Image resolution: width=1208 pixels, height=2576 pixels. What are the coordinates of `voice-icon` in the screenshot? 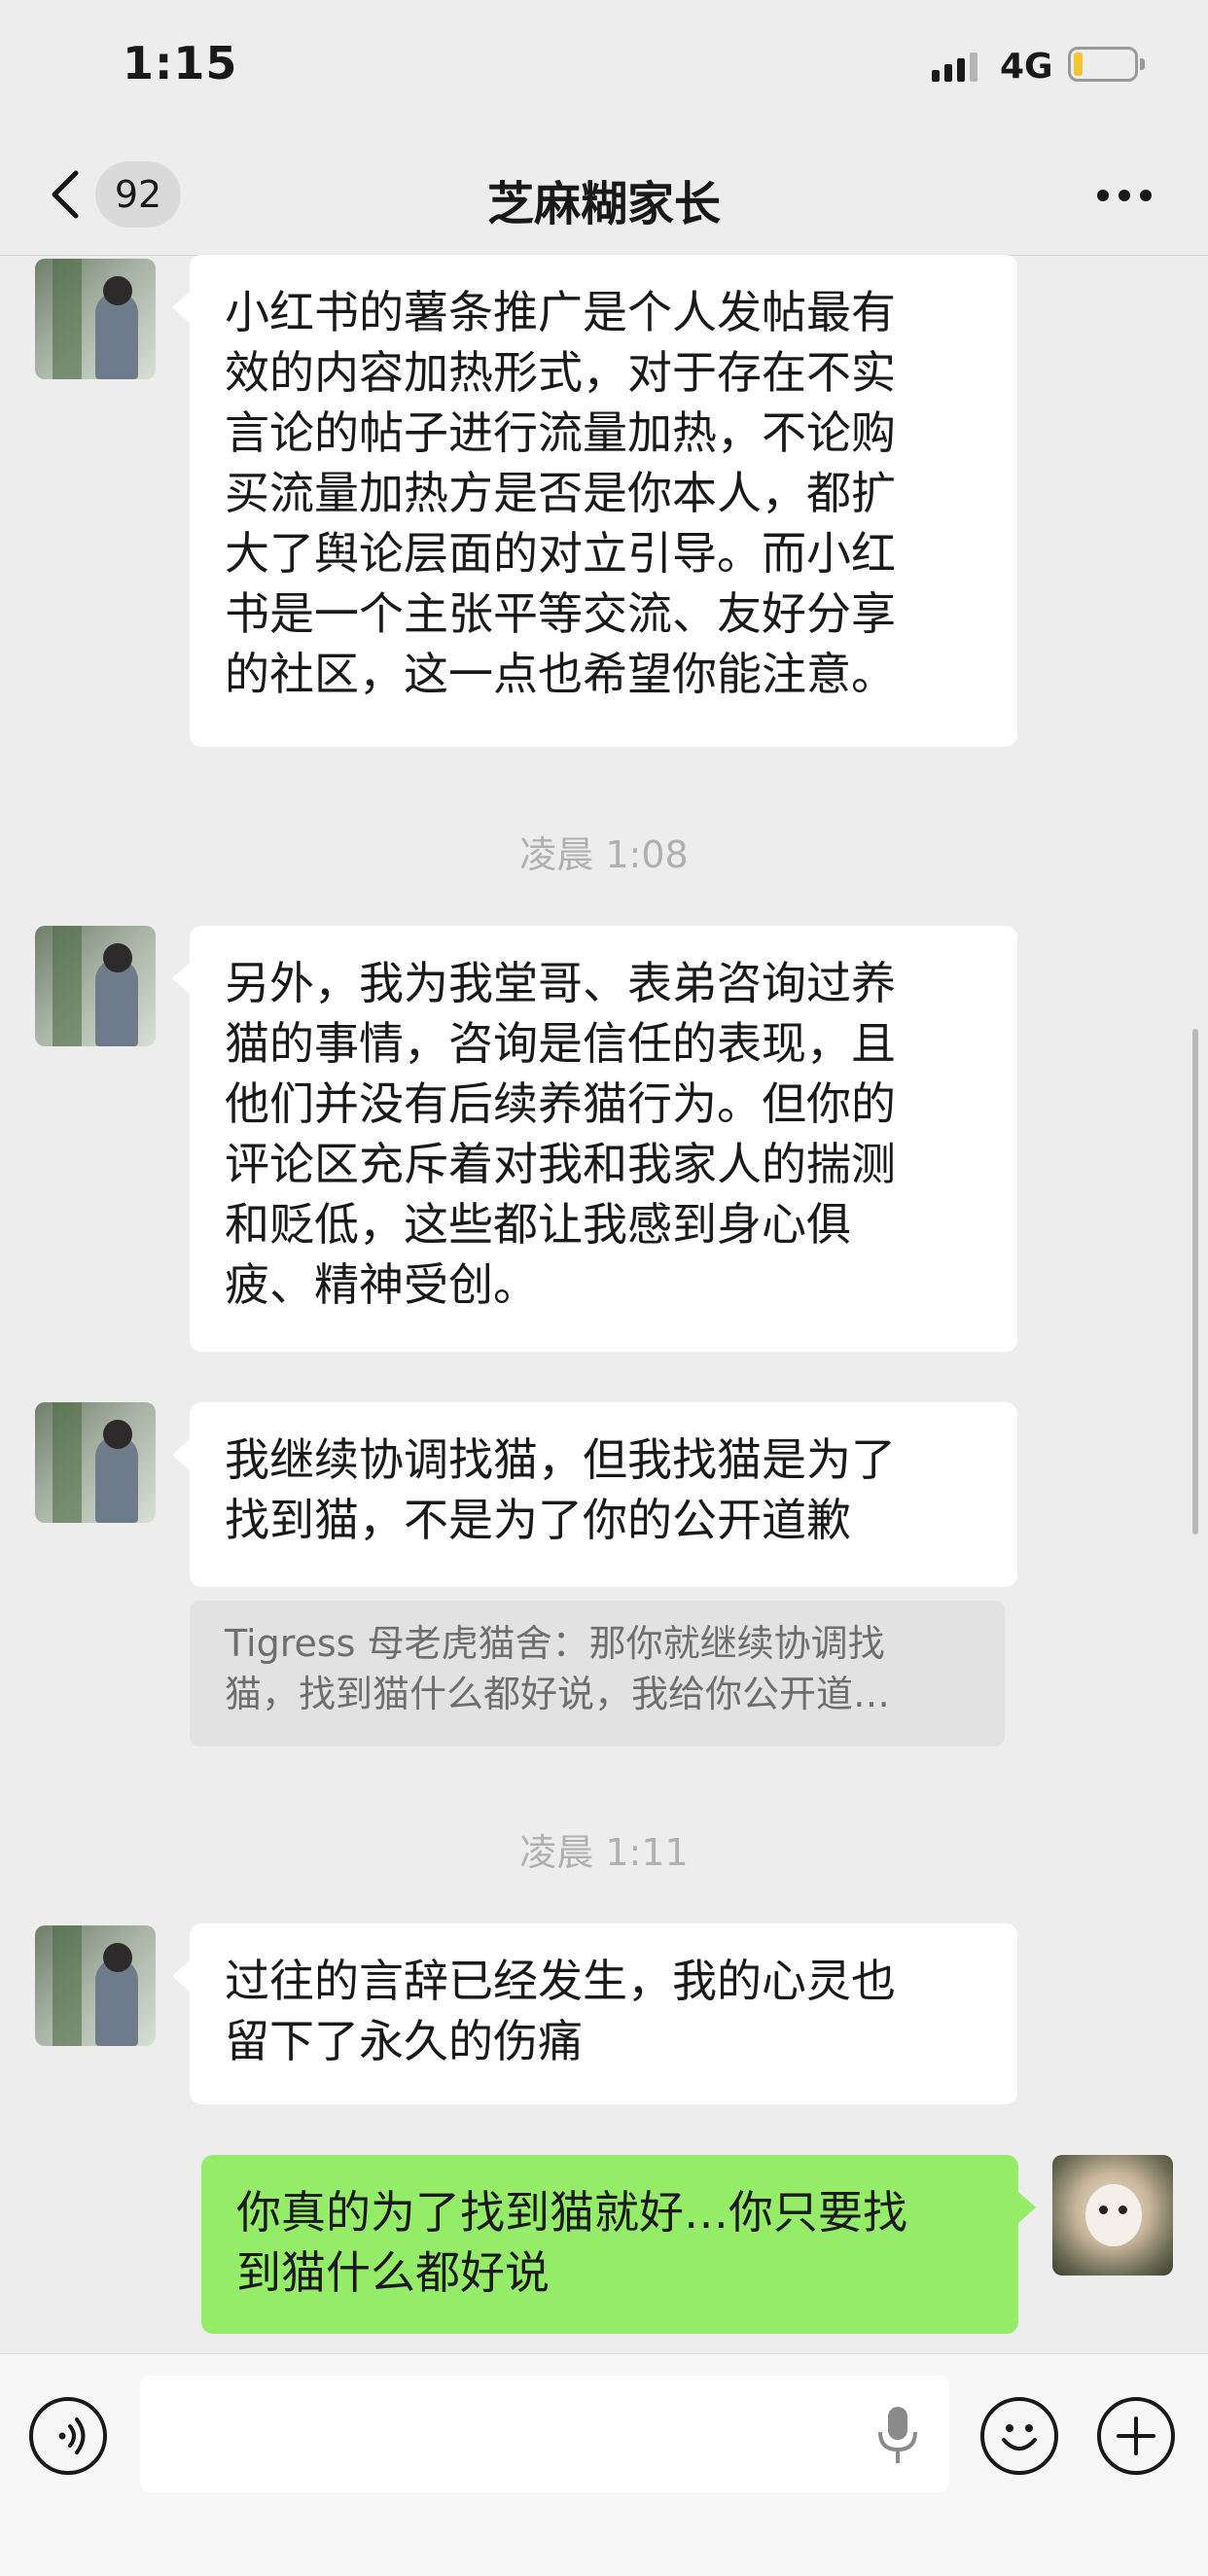 It's located at (68, 2436).